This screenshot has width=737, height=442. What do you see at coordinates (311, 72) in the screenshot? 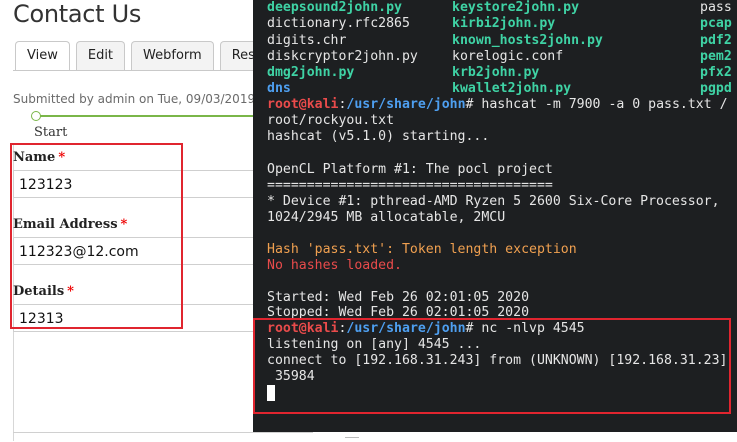
I see `listing-item: dmg2john.py` at bounding box center [311, 72].